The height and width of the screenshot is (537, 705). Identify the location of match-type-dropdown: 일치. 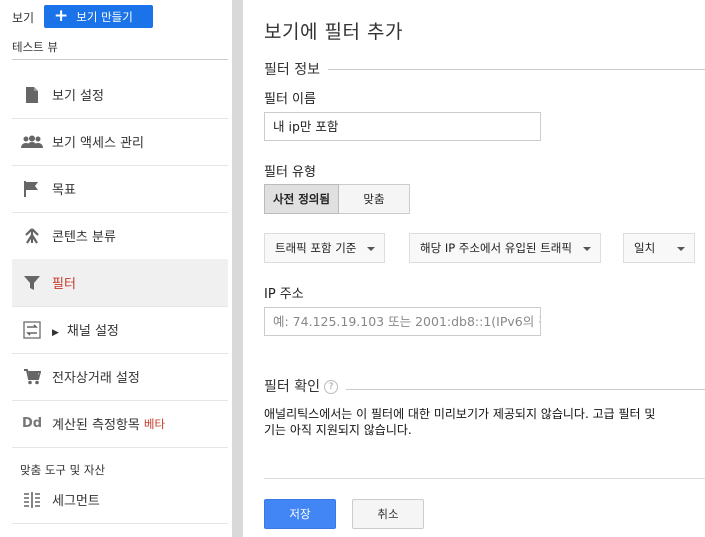
(659, 248).